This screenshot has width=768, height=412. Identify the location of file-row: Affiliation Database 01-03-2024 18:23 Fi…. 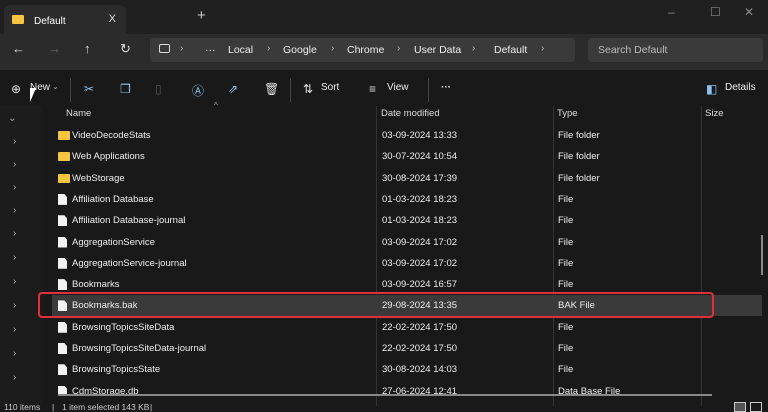
(407, 199).